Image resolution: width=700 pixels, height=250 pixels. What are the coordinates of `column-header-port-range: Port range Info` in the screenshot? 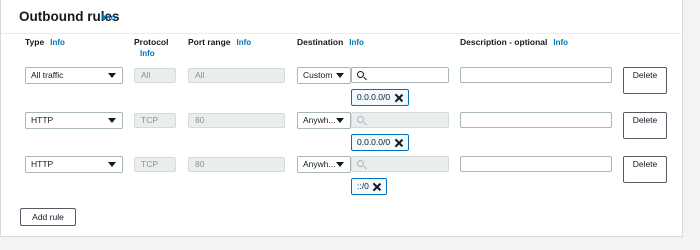 It's located at (219, 42).